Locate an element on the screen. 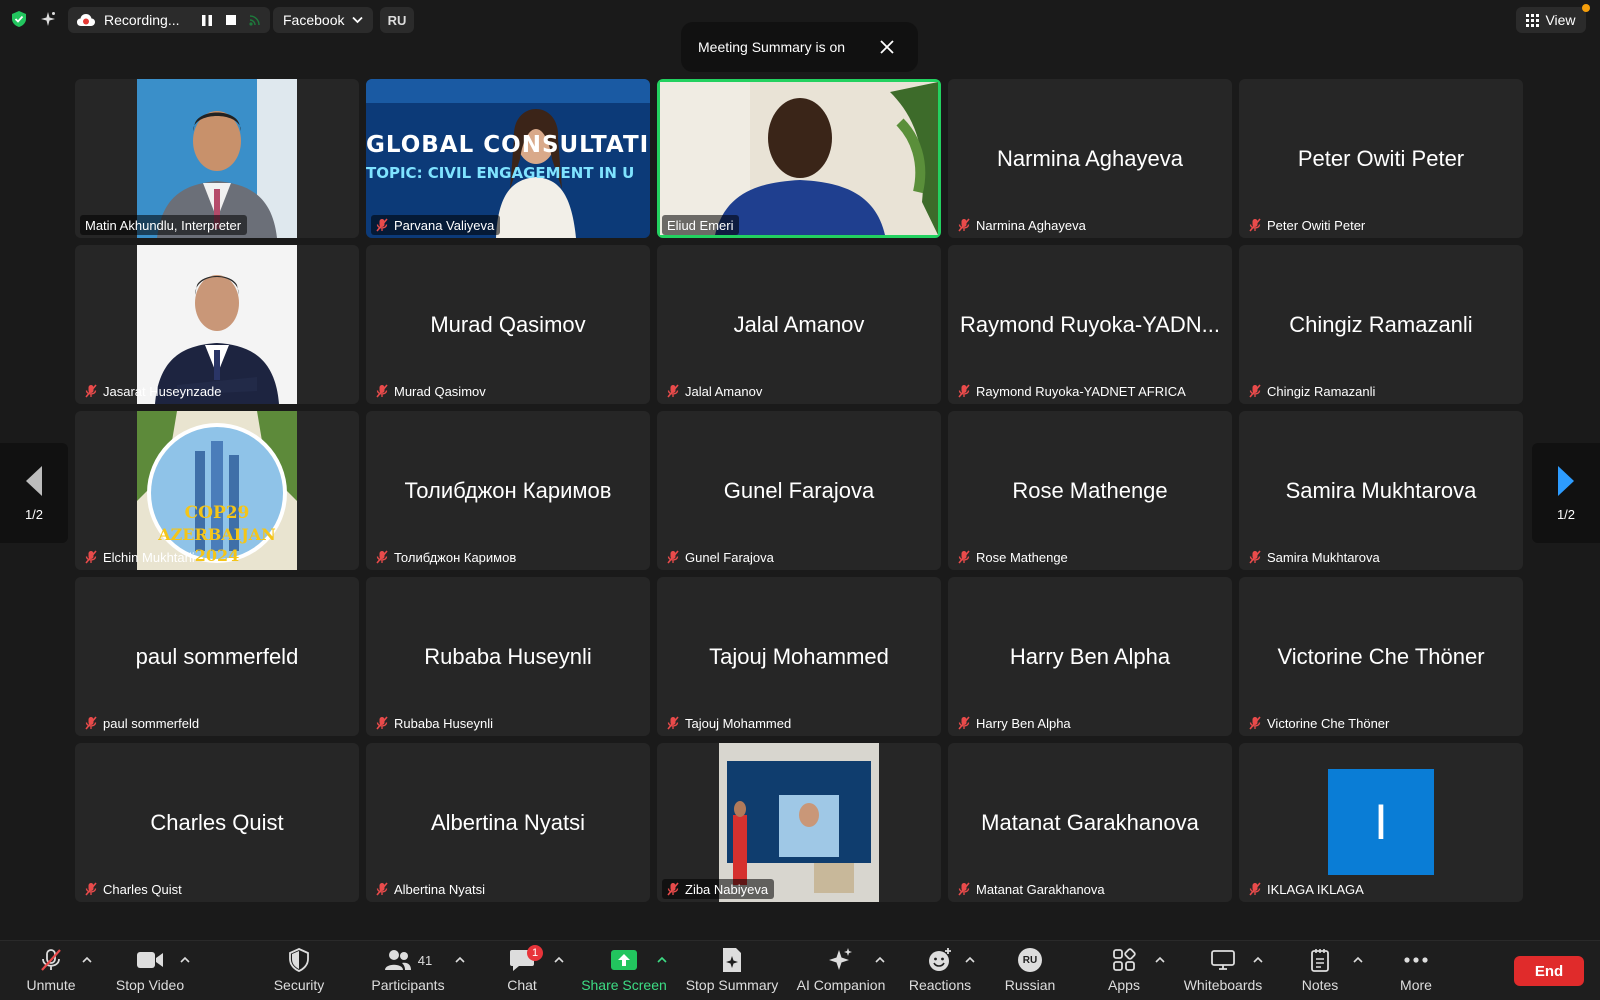  language-globe-icon: RU is located at coordinates (1030, 960).